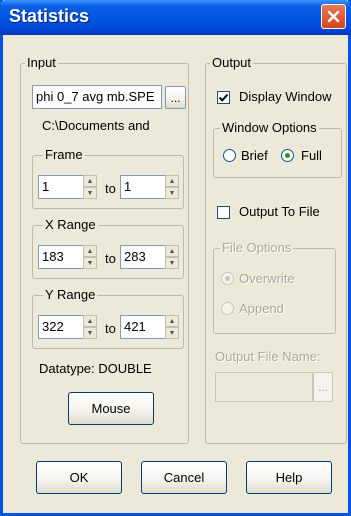  Describe the element at coordinates (279, 212) in the screenshot. I see `output-to-file-label: Output To File` at that location.